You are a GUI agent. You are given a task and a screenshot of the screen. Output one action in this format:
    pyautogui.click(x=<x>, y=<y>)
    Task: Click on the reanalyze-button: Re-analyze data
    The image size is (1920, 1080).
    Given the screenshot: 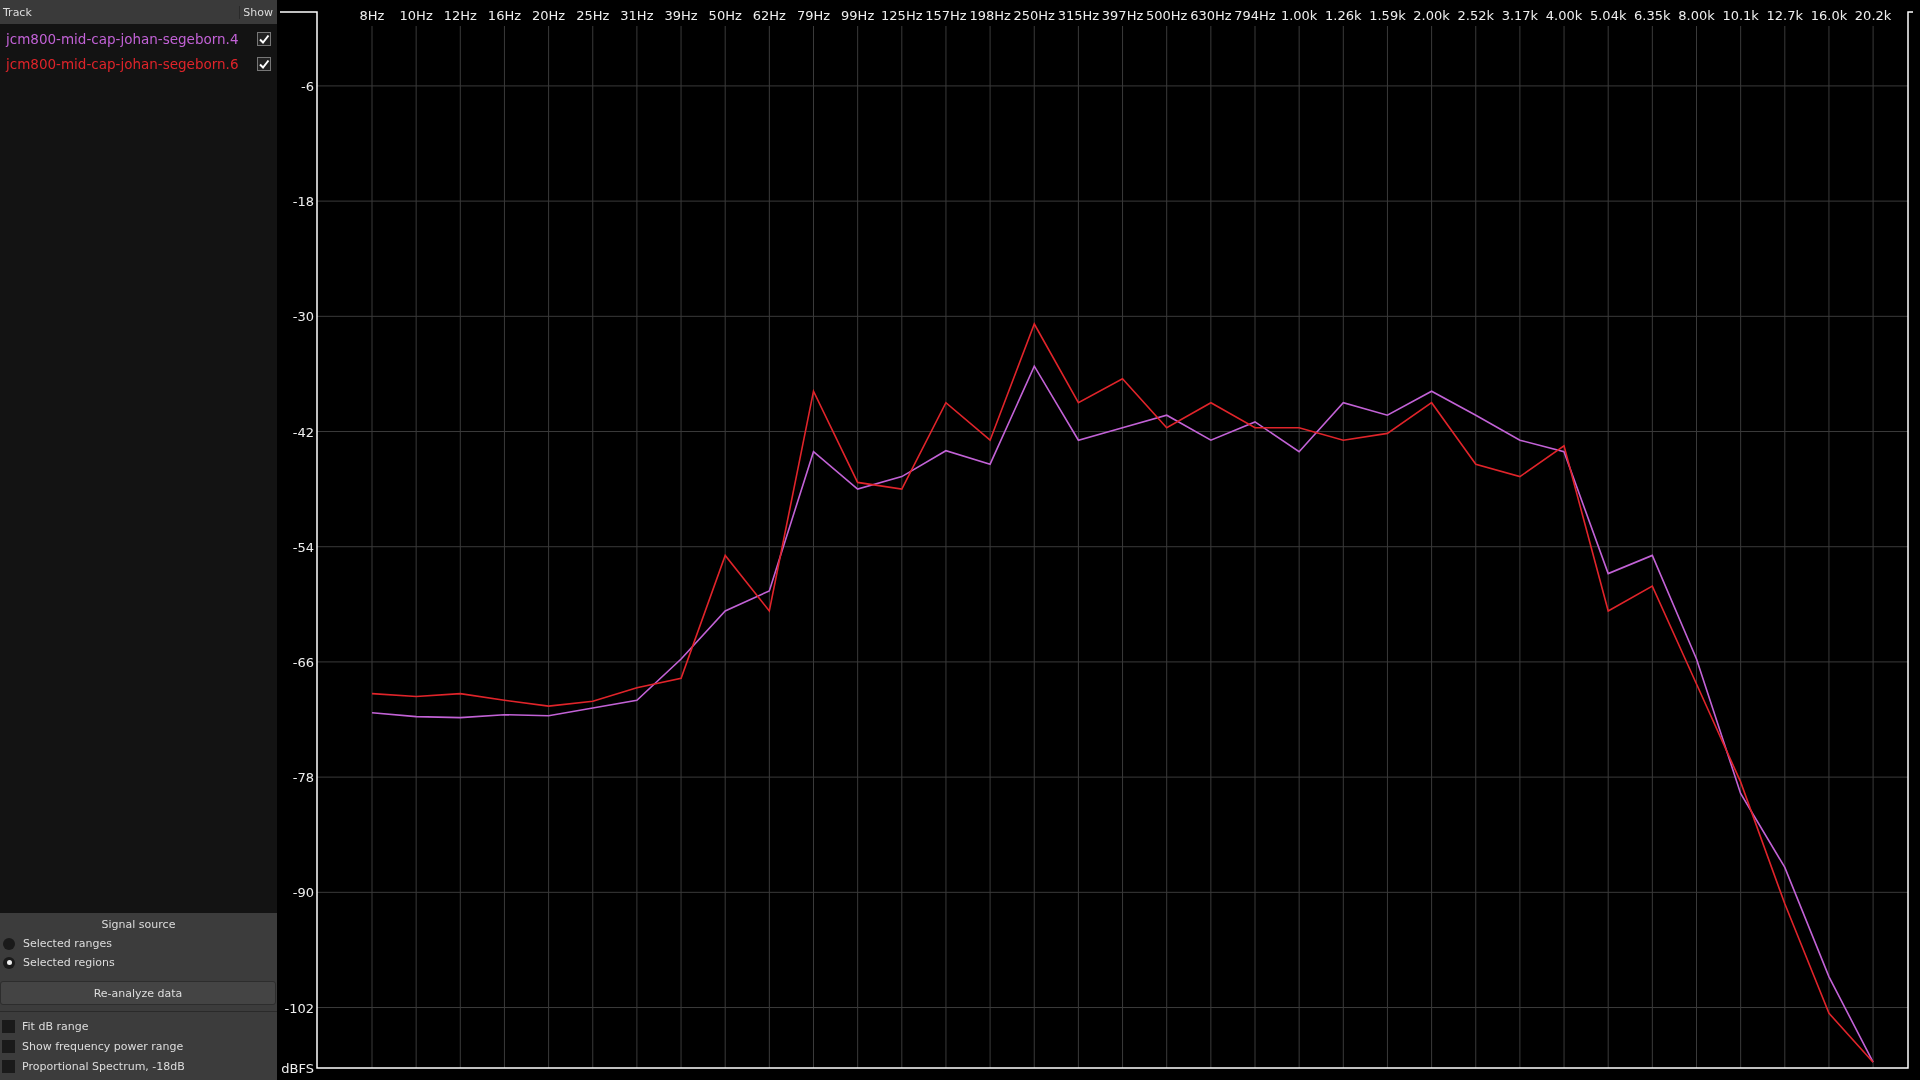 What is the action you would take?
    pyautogui.click(x=138, y=993)
    